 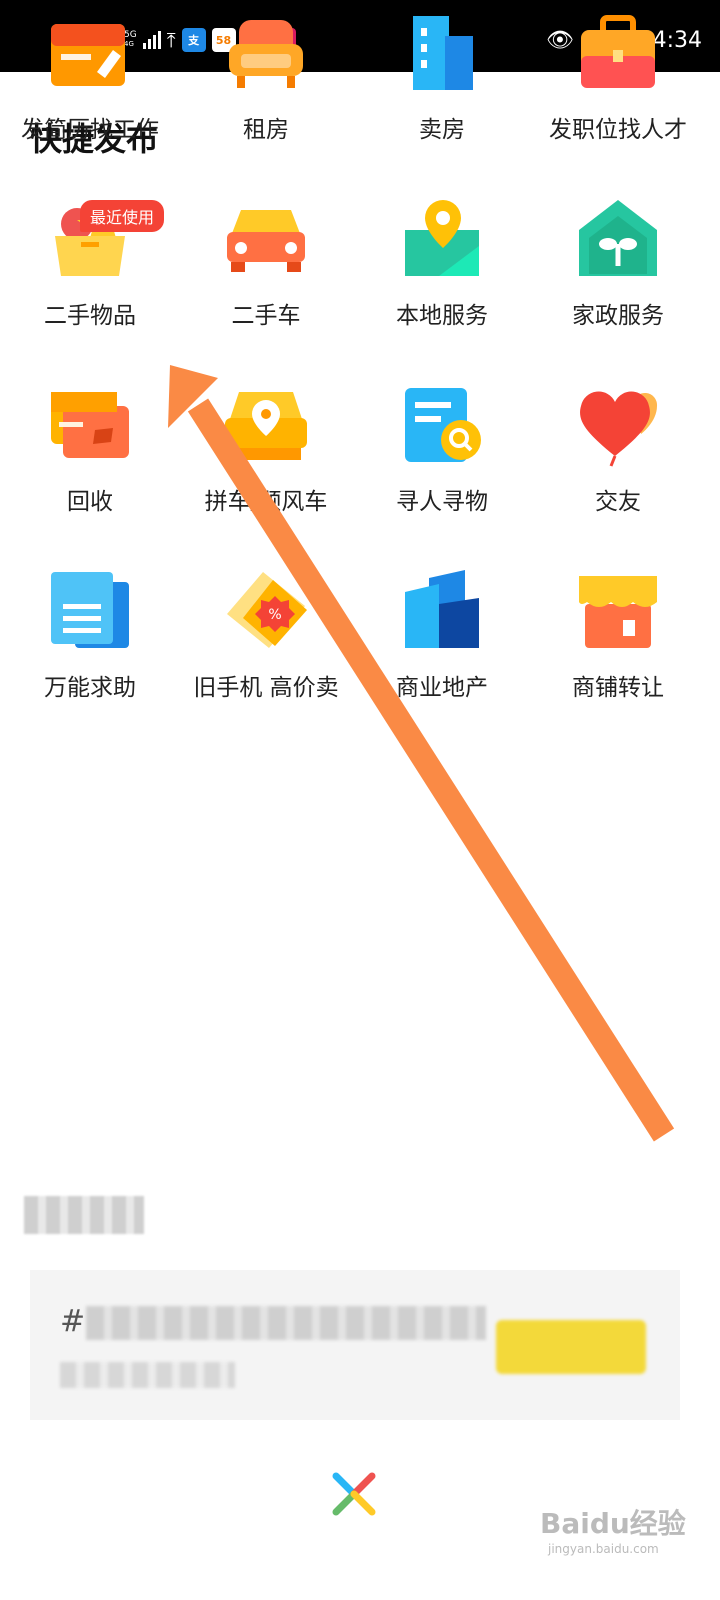 I want to click on sofa-icon, so click(x=266, y=53).